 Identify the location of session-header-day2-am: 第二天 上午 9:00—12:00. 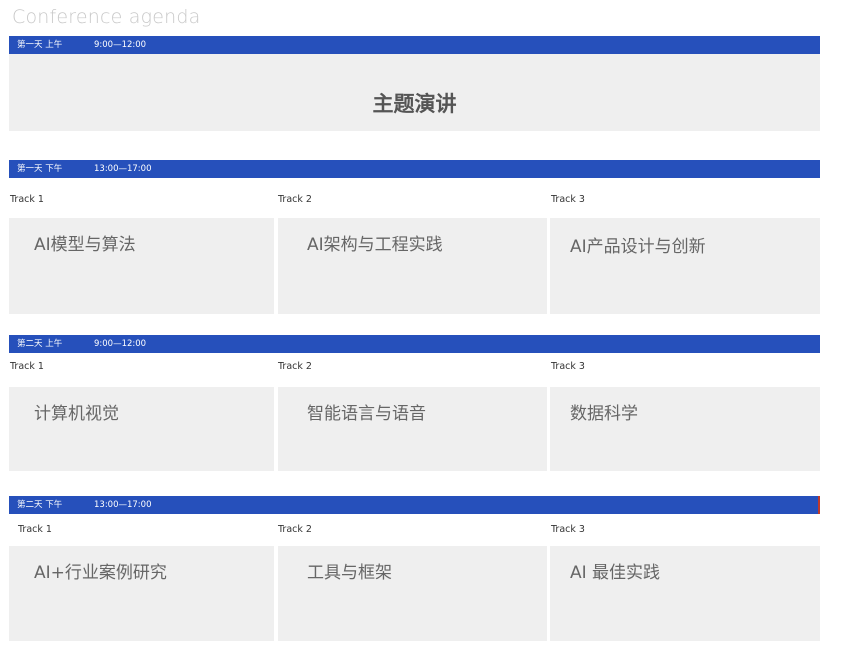
(414, 344).